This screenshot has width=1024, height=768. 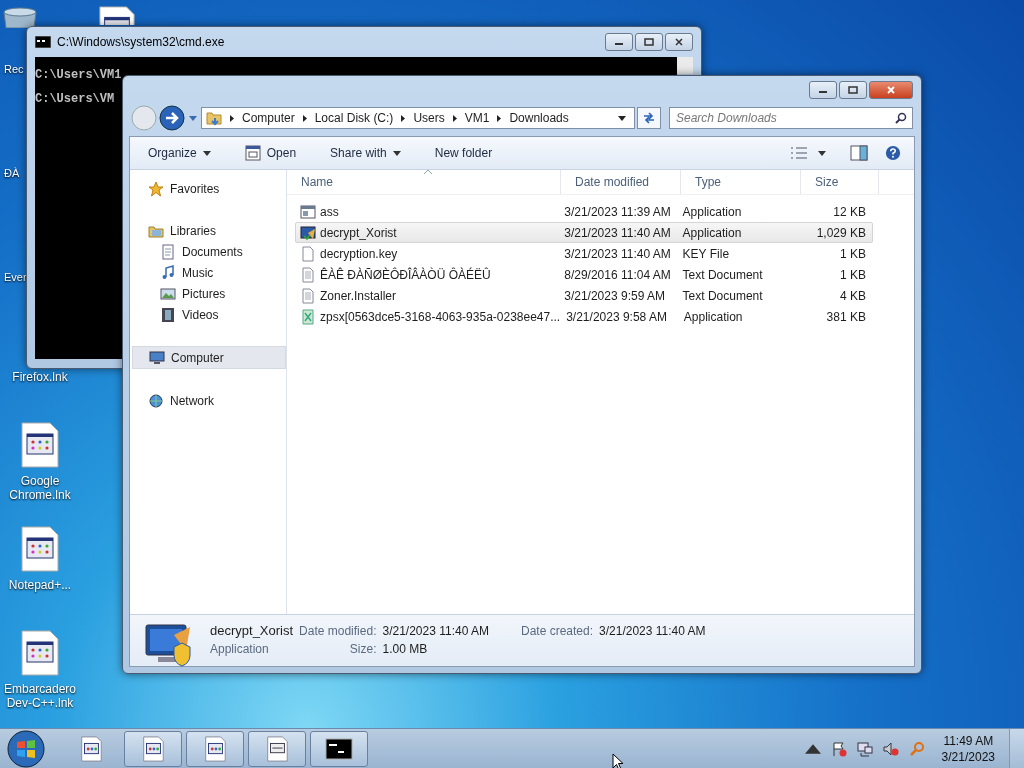 I want to click on help-icon, so click(x=893, y=153).